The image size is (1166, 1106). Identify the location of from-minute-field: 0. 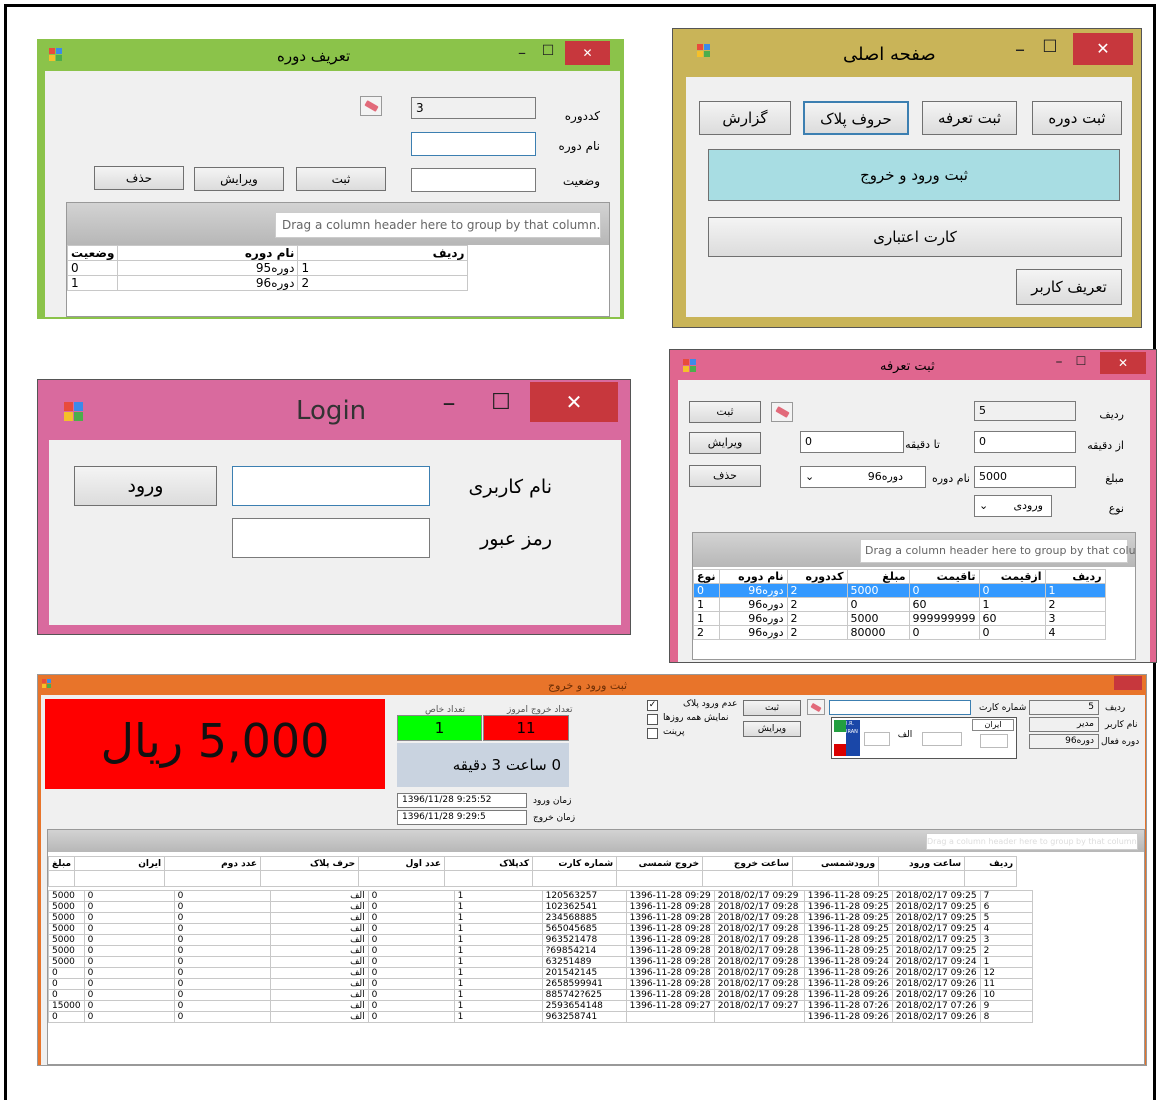
(1025, 442).